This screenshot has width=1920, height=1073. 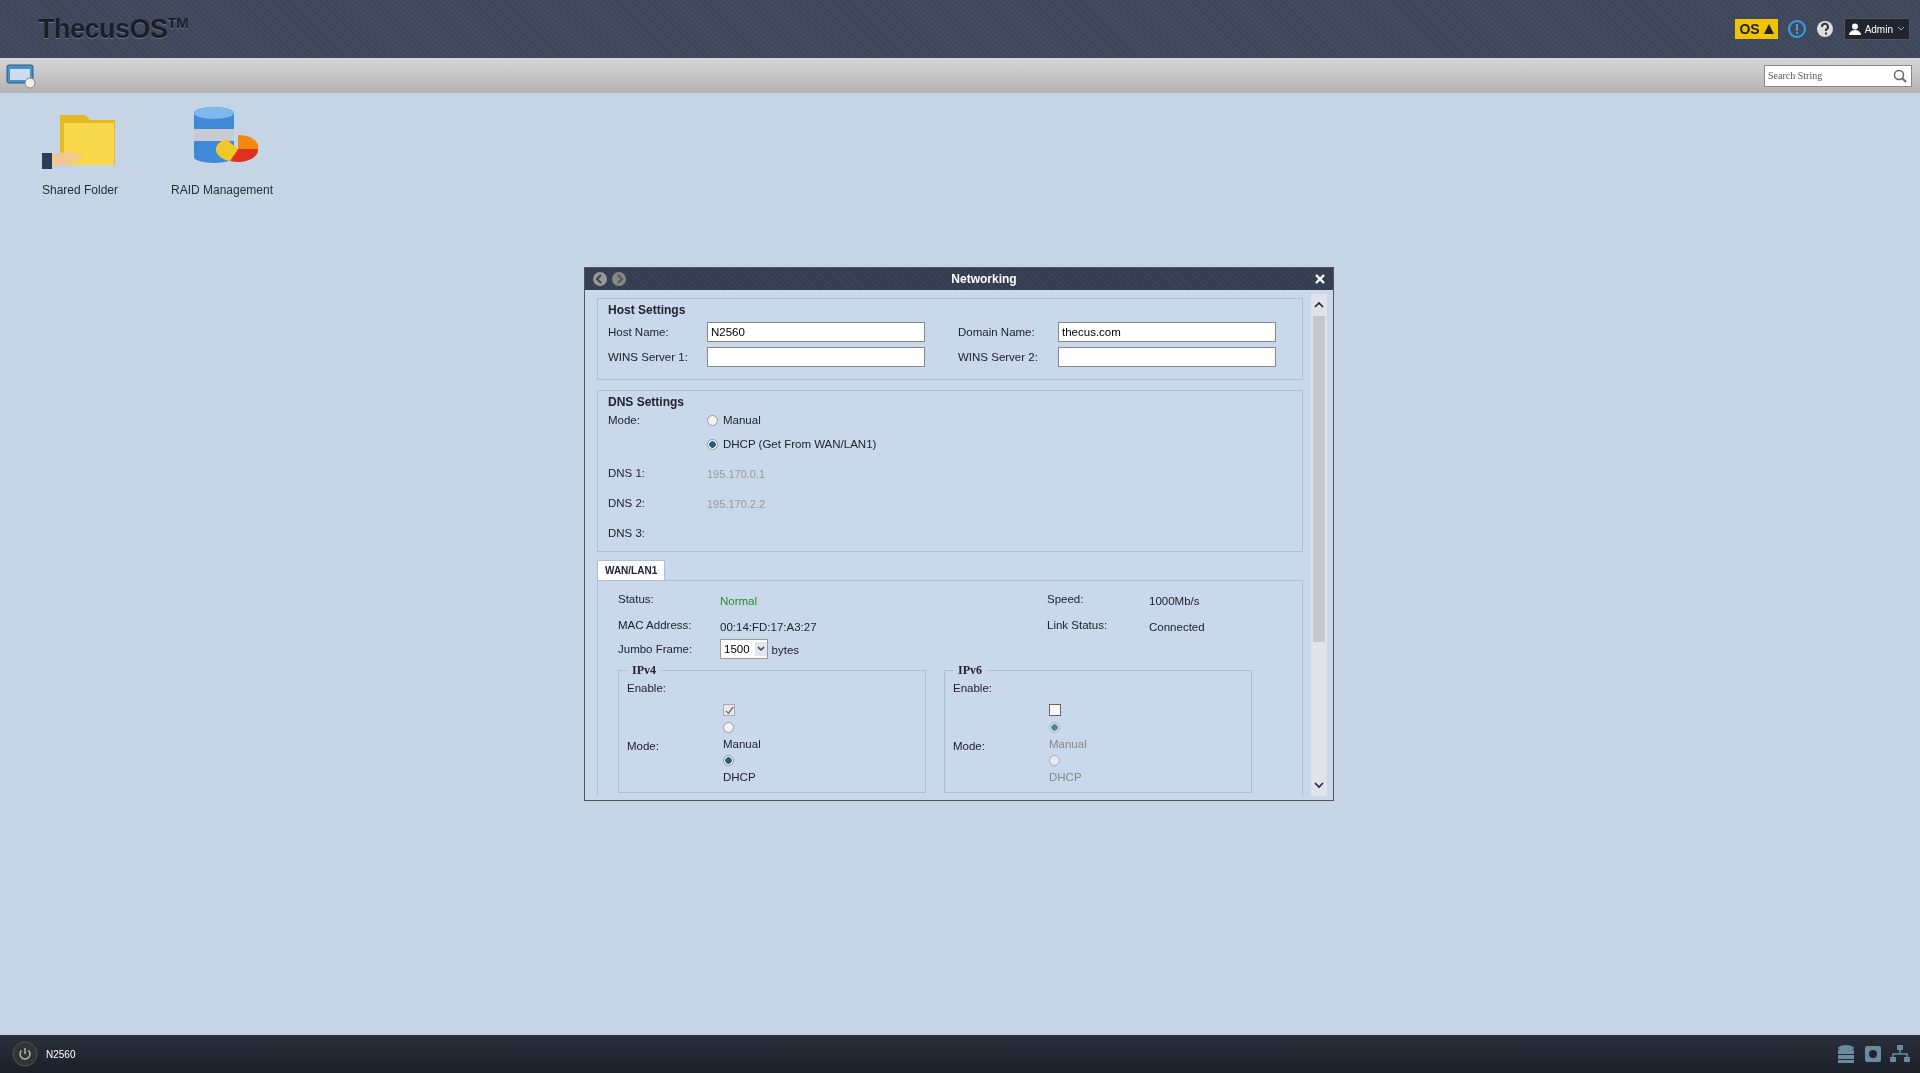 I want to click on scrollbar-thumb, so click(x=1319, y=479).